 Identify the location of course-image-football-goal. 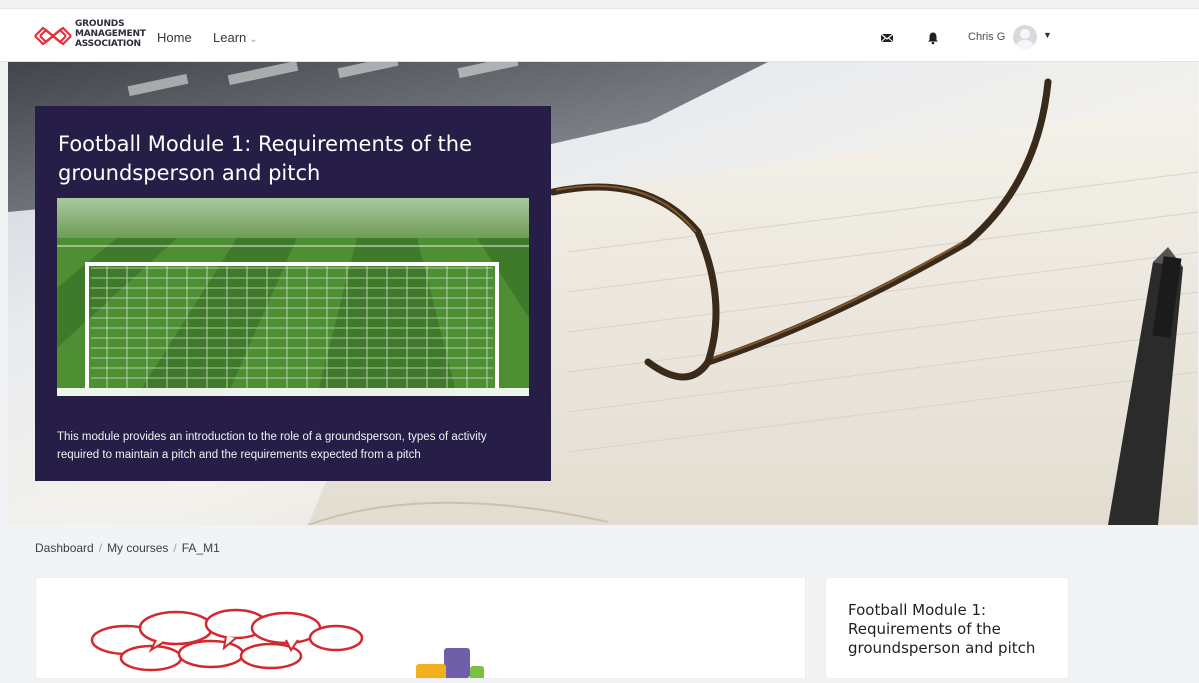
(293, 297).